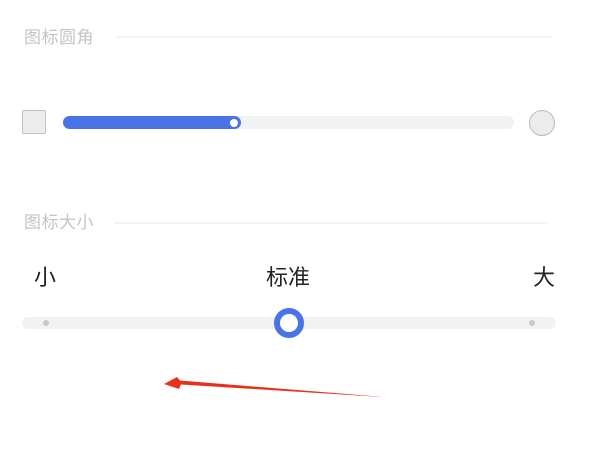 Image resolution: width=600 pixels, height=450 pixels. What do you see at coordinates (288, 122) in the screenshot?
I see `icon-corner-slider` at bounding box center [288, 122].